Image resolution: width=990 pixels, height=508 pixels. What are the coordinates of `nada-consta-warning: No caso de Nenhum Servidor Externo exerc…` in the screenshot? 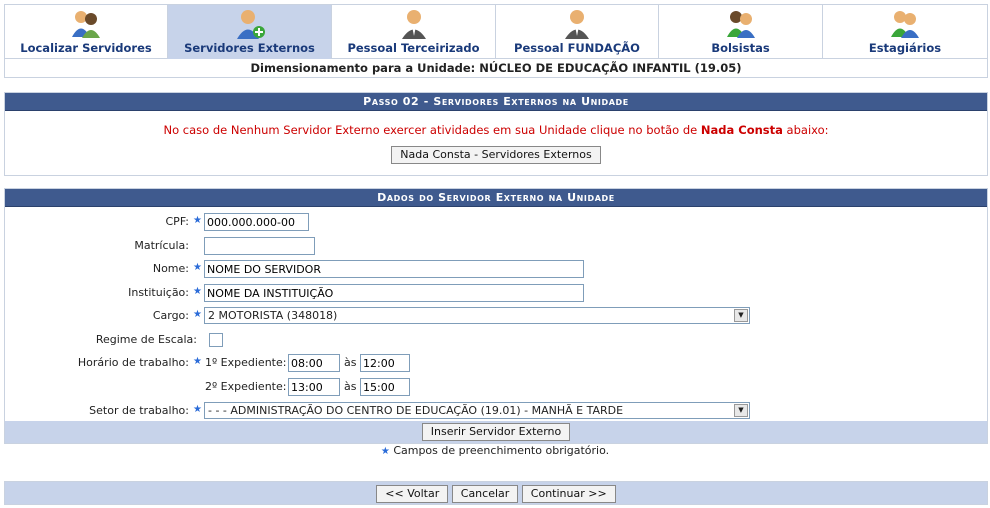 It's located at (496, 130).